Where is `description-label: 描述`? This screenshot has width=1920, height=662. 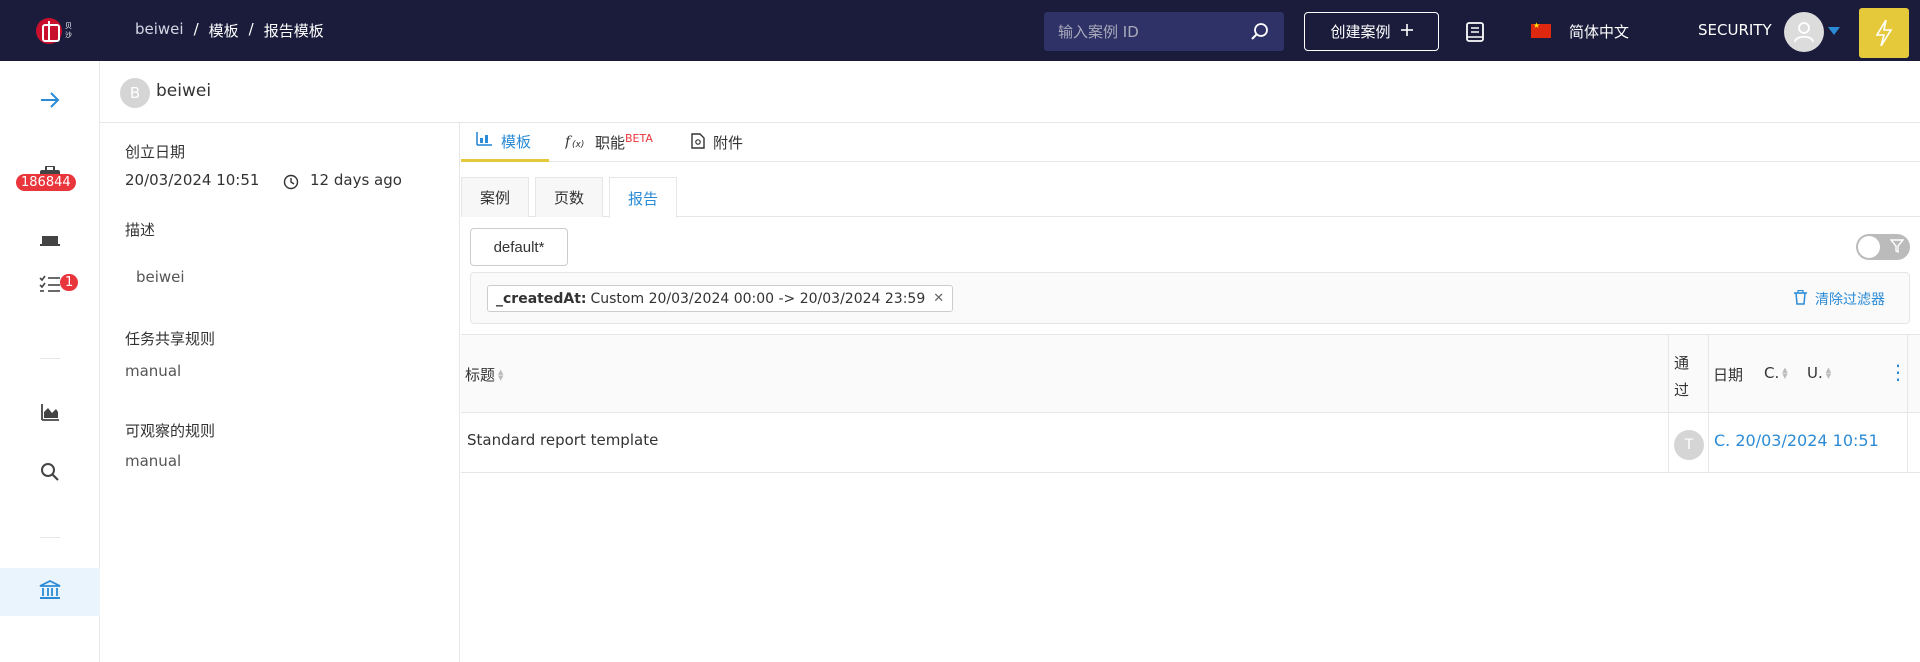
description-label: 描述 is located at coordinates (140, 230).